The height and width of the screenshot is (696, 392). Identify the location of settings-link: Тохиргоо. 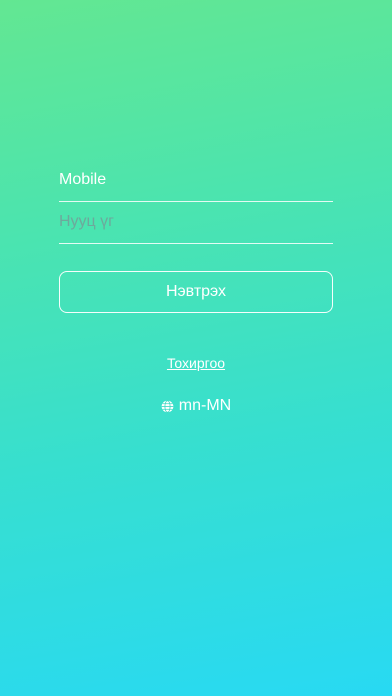
(196, 363).